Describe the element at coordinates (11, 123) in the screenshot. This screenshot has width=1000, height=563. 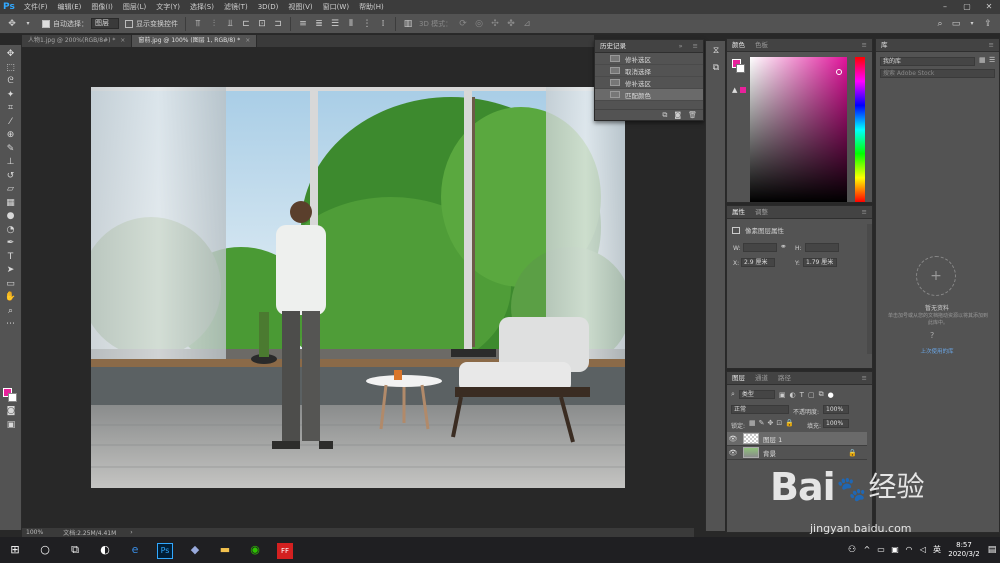
I see `eyedropper-icon: ⁄` at that location.